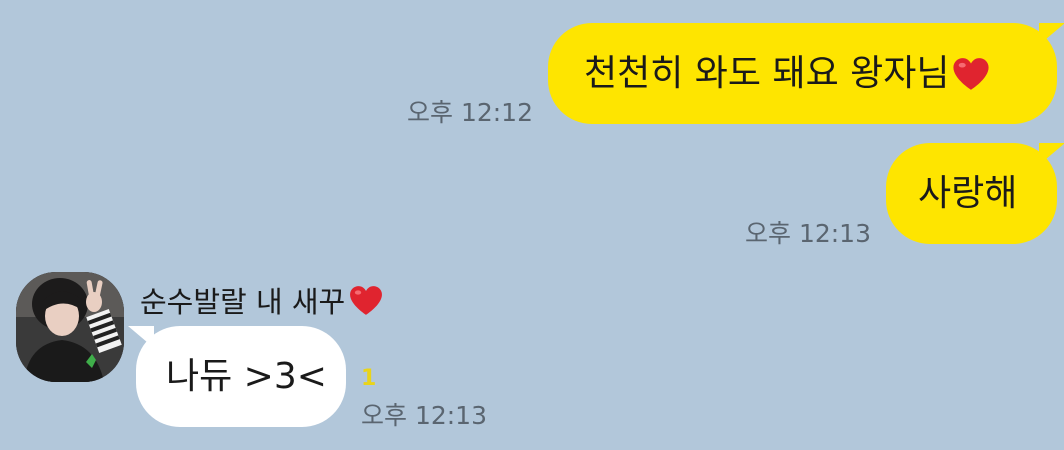 The width and height of the screenshot is (1064, 450). What do you see at coordinates (261, 300) in the screenshot?
I see `sender-name: 순수발랄 내 새꾸` at bounding box center [261, 300].